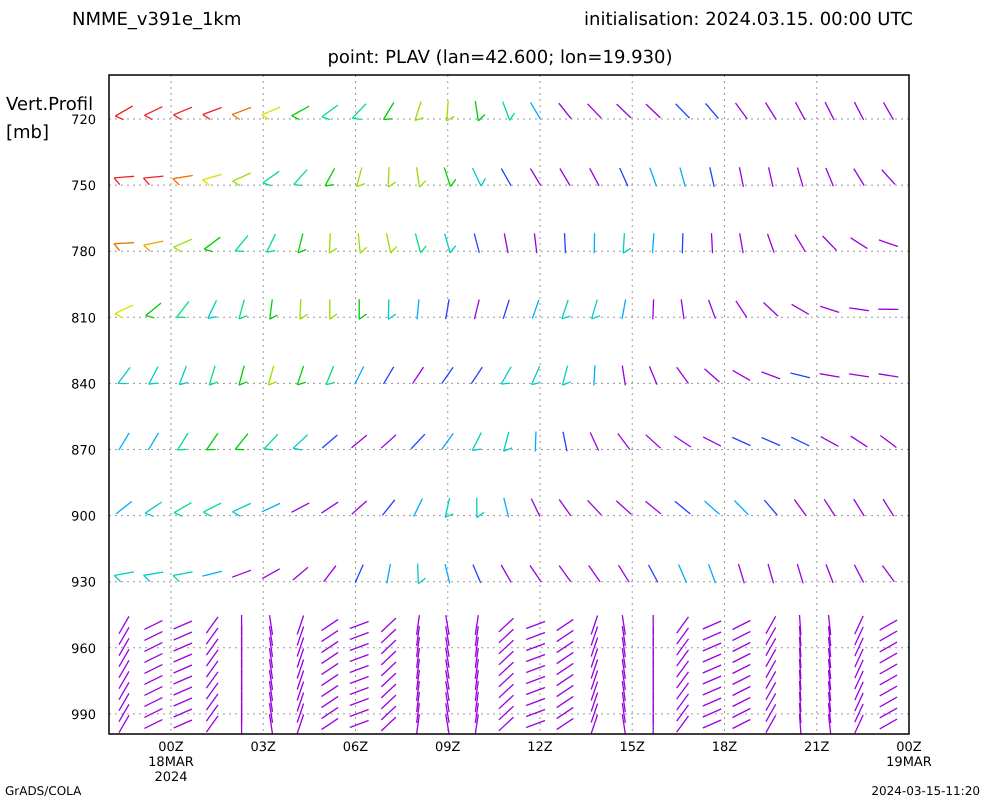  What do you see at coordinates (500, 57) in the screenshot?
I see `plot-title: point: PLAV (lan=42.600; lon=19.930)` at bounding box center [500, 57].